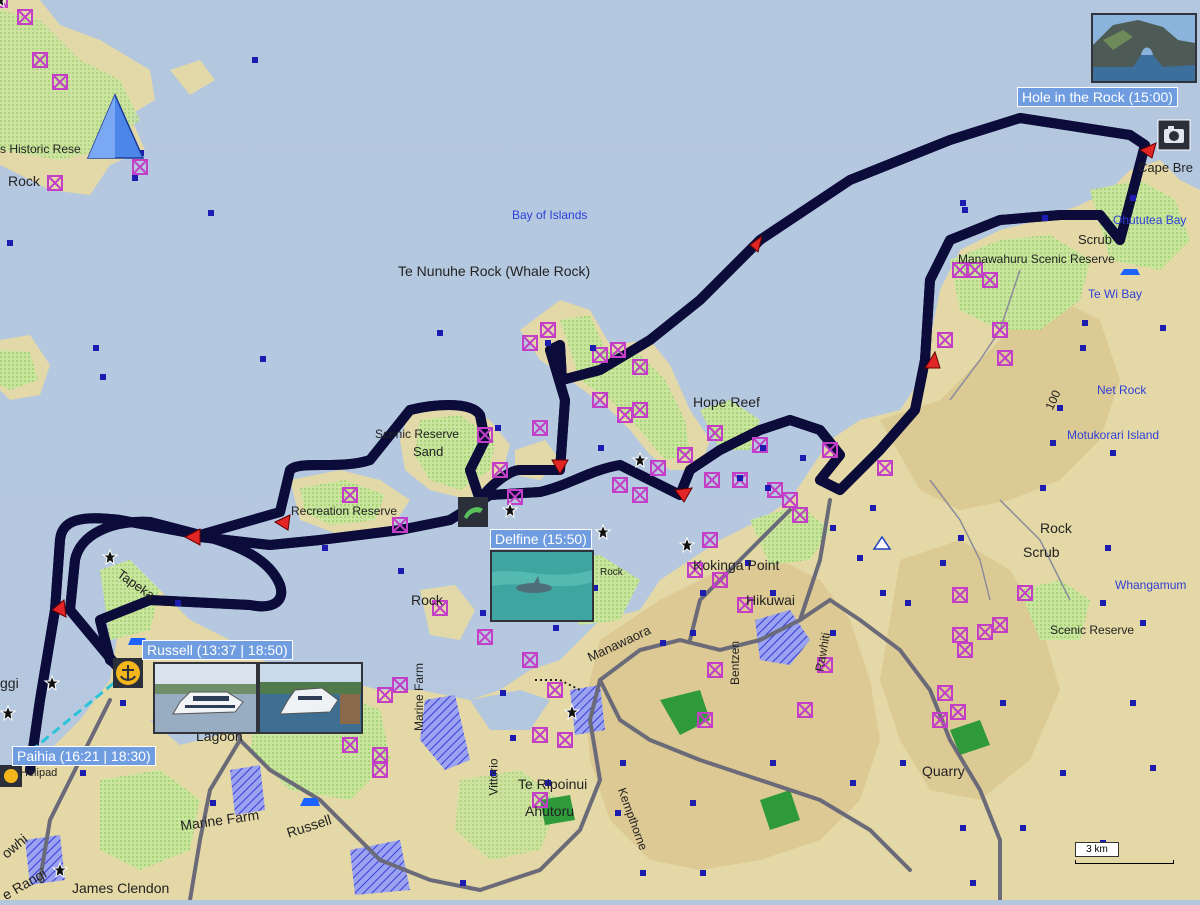  Describe the element at coordinates (427, 600) in the screenshot. I see `label-rock: Rock` at that location.